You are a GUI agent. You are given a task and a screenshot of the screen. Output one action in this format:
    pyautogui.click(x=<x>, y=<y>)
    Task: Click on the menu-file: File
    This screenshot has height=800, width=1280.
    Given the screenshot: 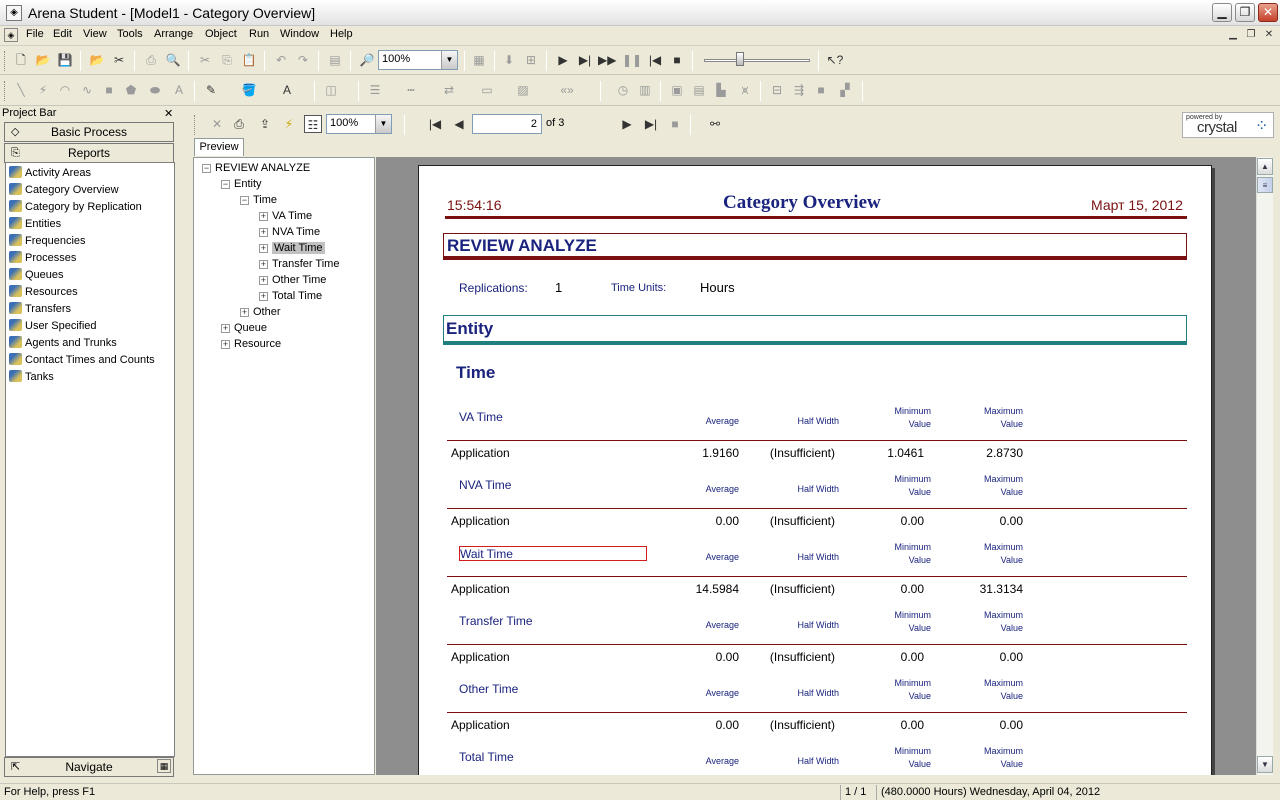 What is the action you would take?
    pyautogui.click(x=35, y=34)
    